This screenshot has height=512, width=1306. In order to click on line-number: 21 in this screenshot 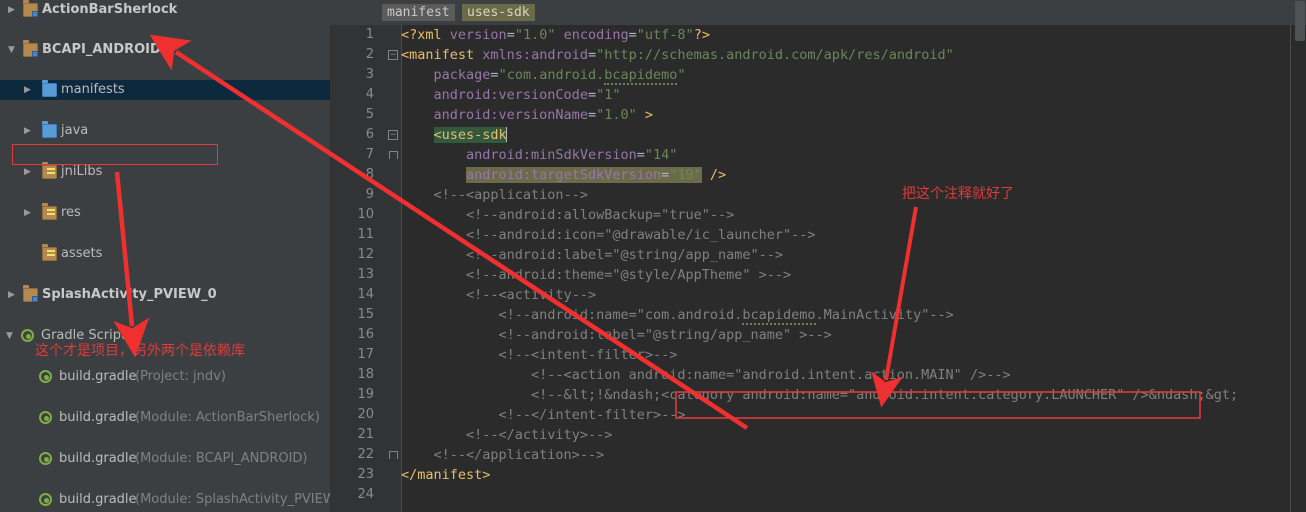, I will do `click(365, 434)`.